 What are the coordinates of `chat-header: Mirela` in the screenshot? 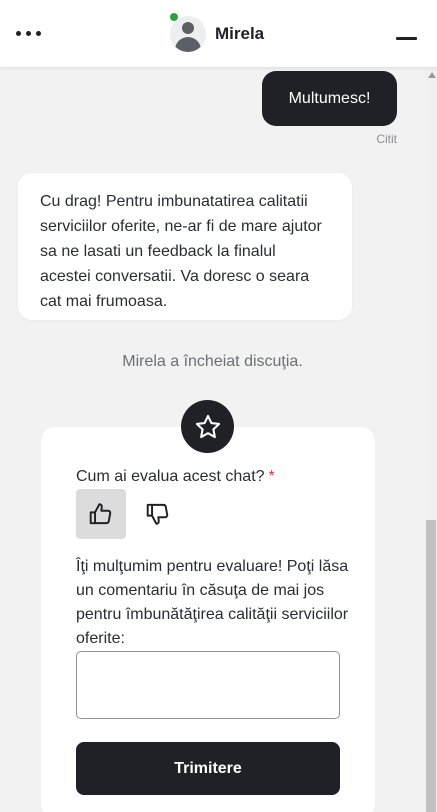 It's located at (218, 33).